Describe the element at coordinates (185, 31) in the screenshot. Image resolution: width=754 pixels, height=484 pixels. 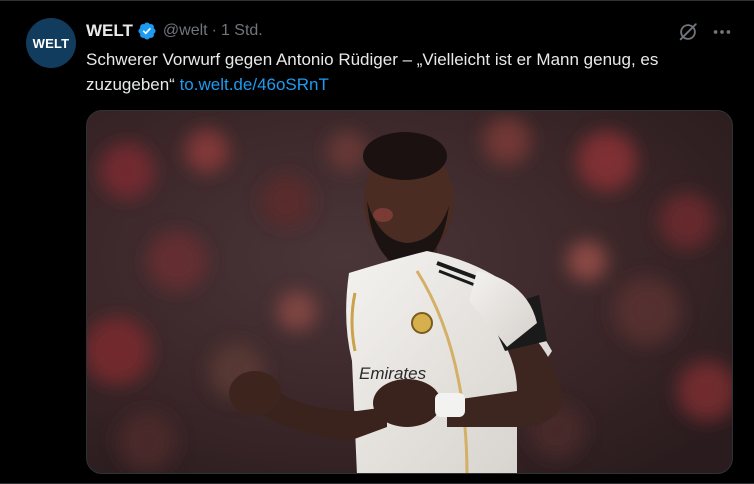
I see `author-handle: @welt` at that location.